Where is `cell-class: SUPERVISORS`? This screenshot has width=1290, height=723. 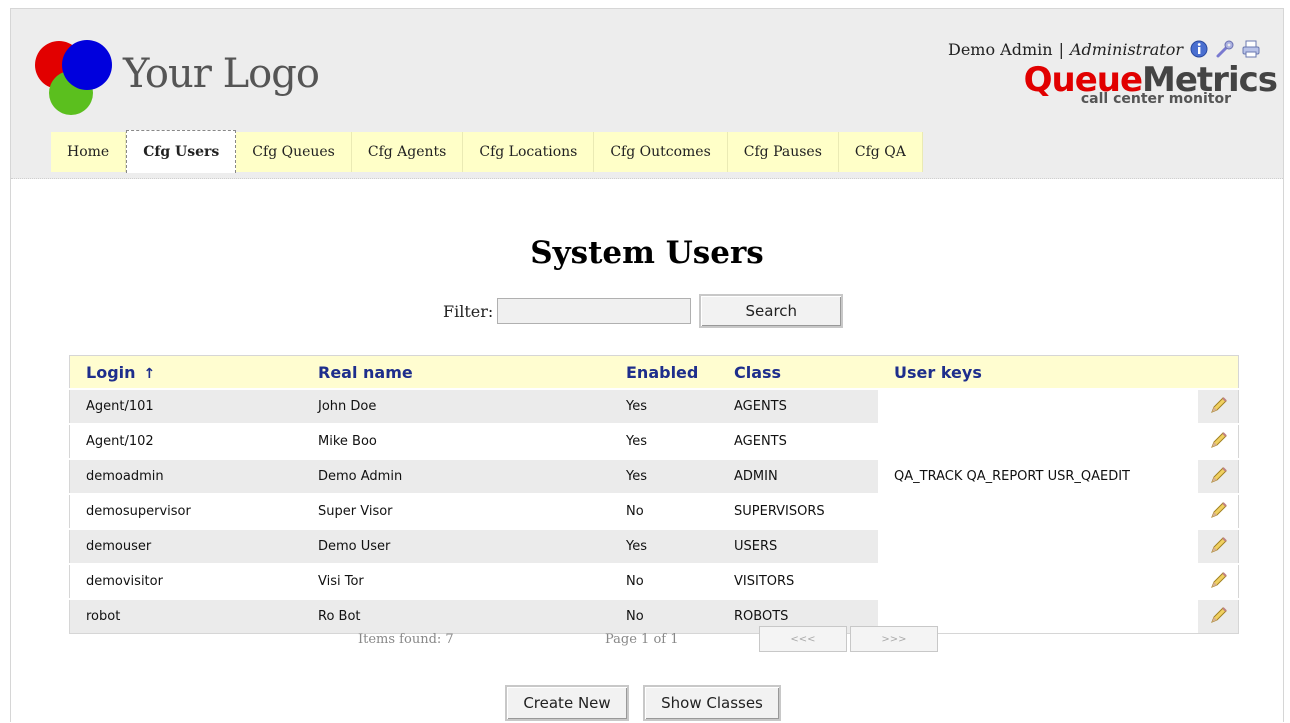 cell-class: SUPERVISORS is located at coordinates (798, 511).